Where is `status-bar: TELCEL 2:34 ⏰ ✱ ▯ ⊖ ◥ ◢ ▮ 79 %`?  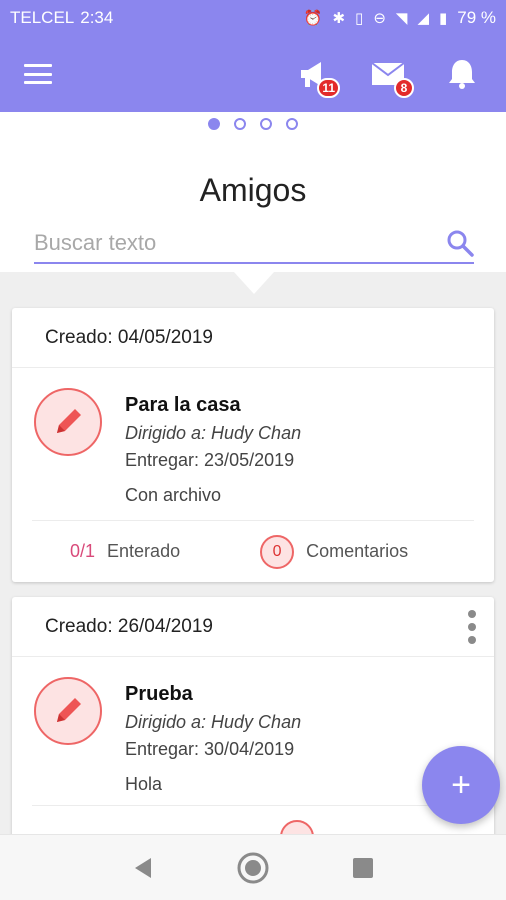 status-bar: TELCEL 2:34 ⏰ ✱ ▯ ⊖ ◥ ◢ ▮ 79 % is located at coordinates (253, 18).